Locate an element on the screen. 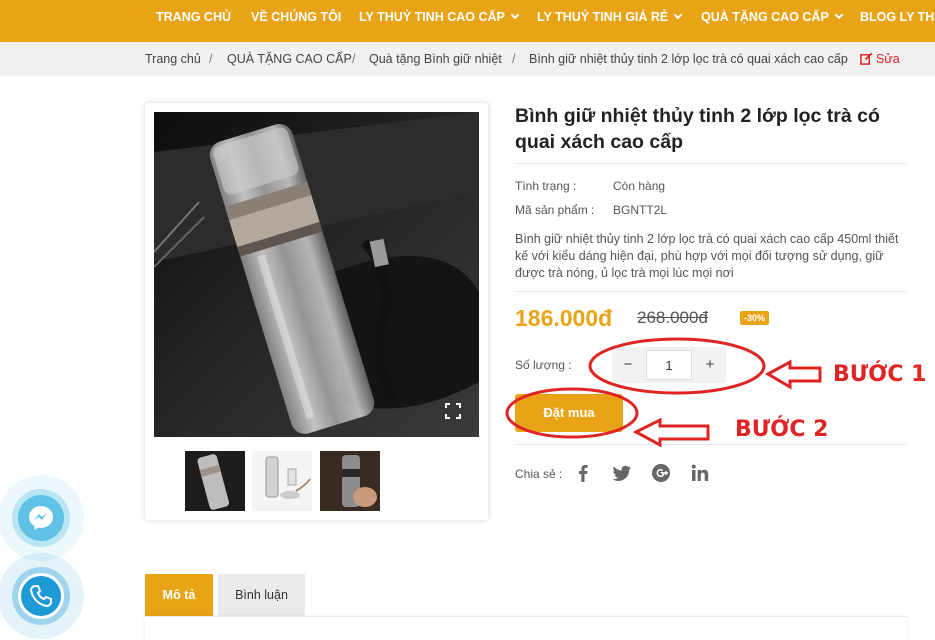  twitter-icon is located at coordinates (622, 473).